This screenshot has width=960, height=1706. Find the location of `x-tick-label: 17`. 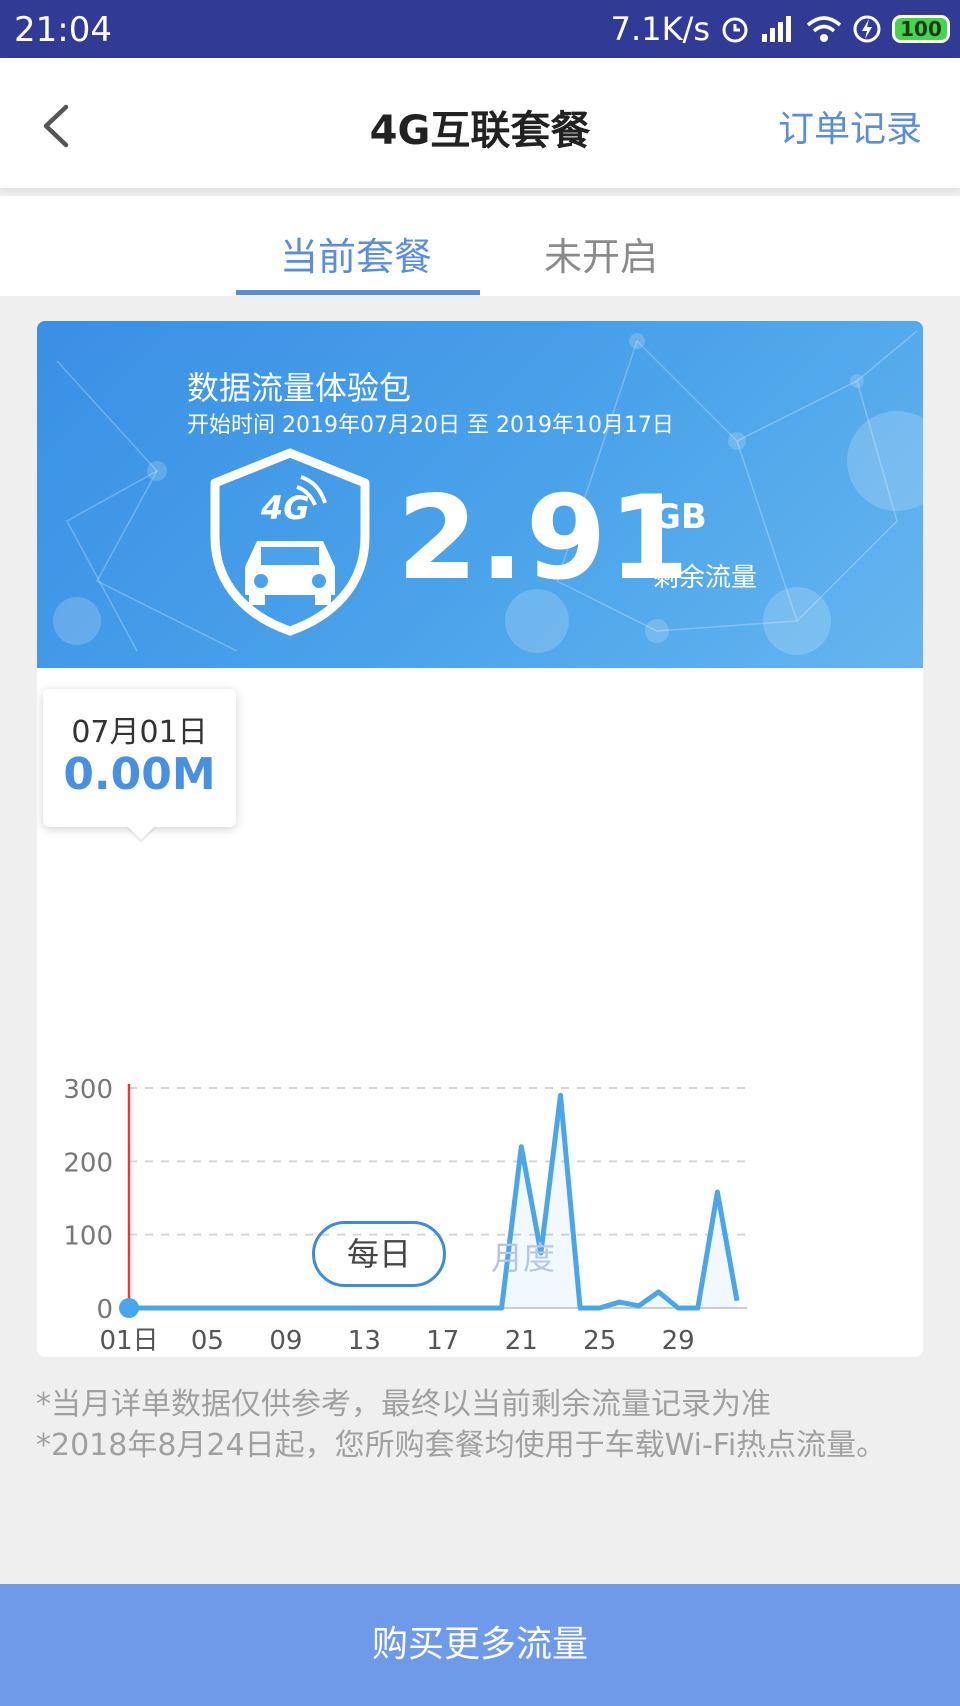

x-tick-label: 17 is located at coordinates (442, 1341).